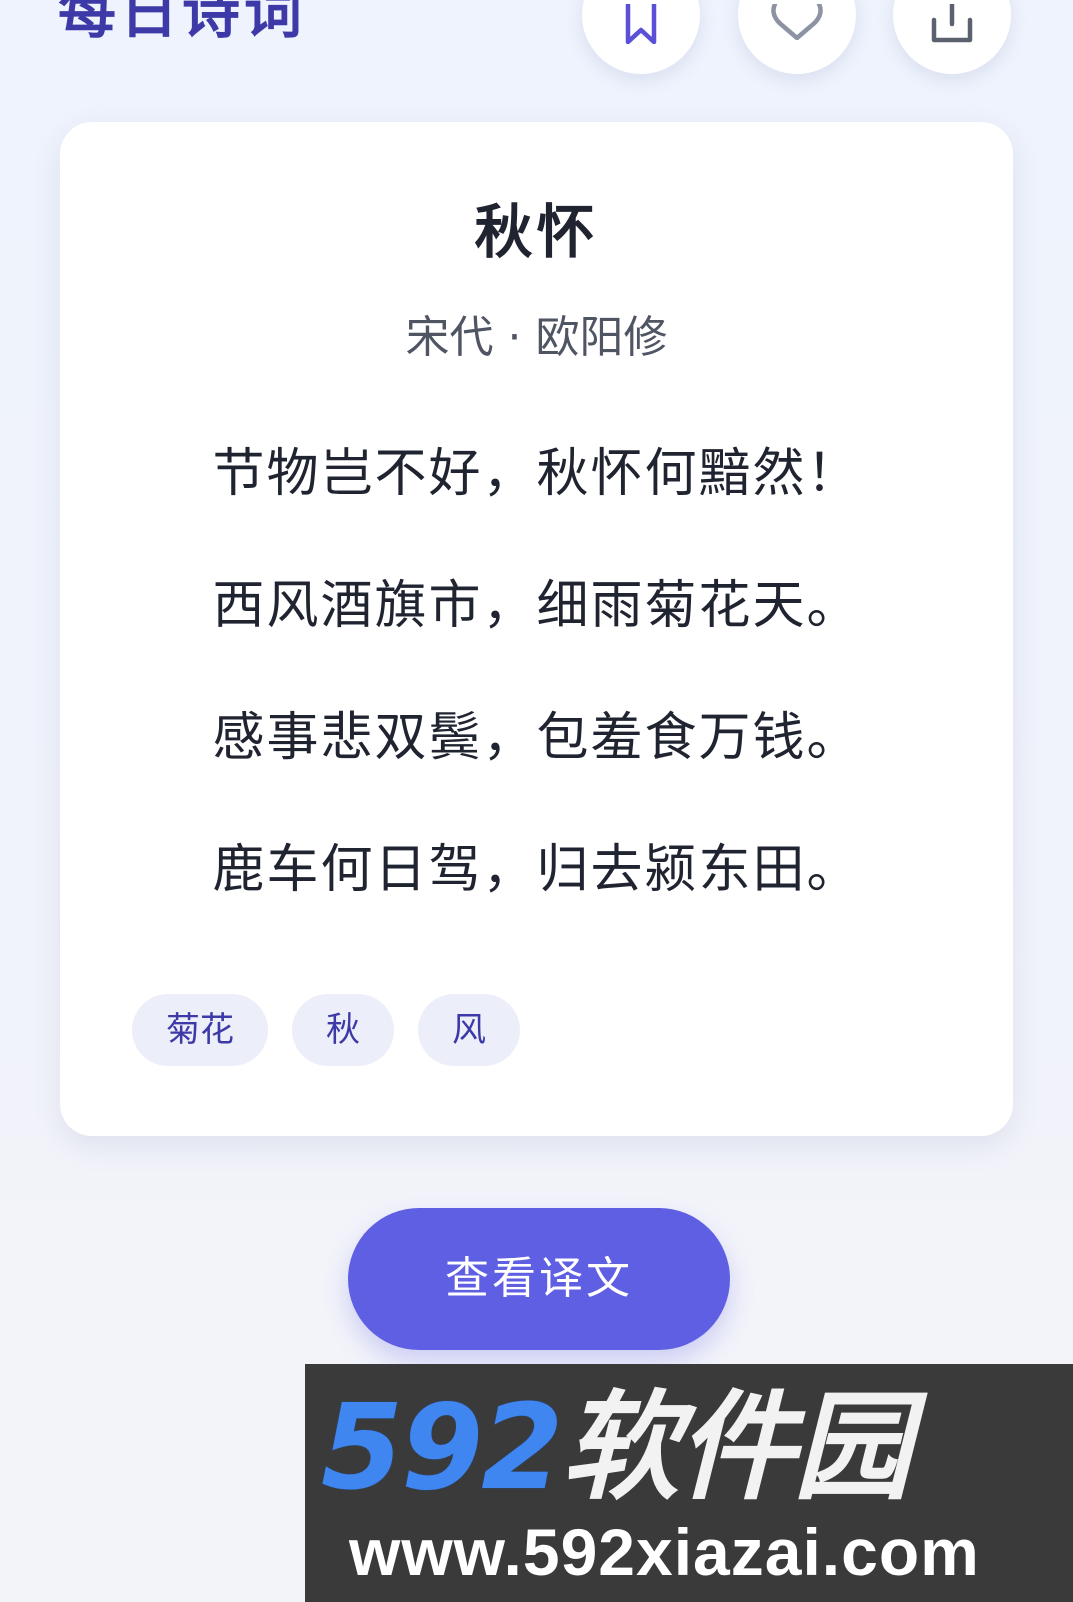  Describe the element at coordinates (536, 606) in the screenshot. I see `poem-line: 西风酒旗市，细雨菊花天。` at that location.